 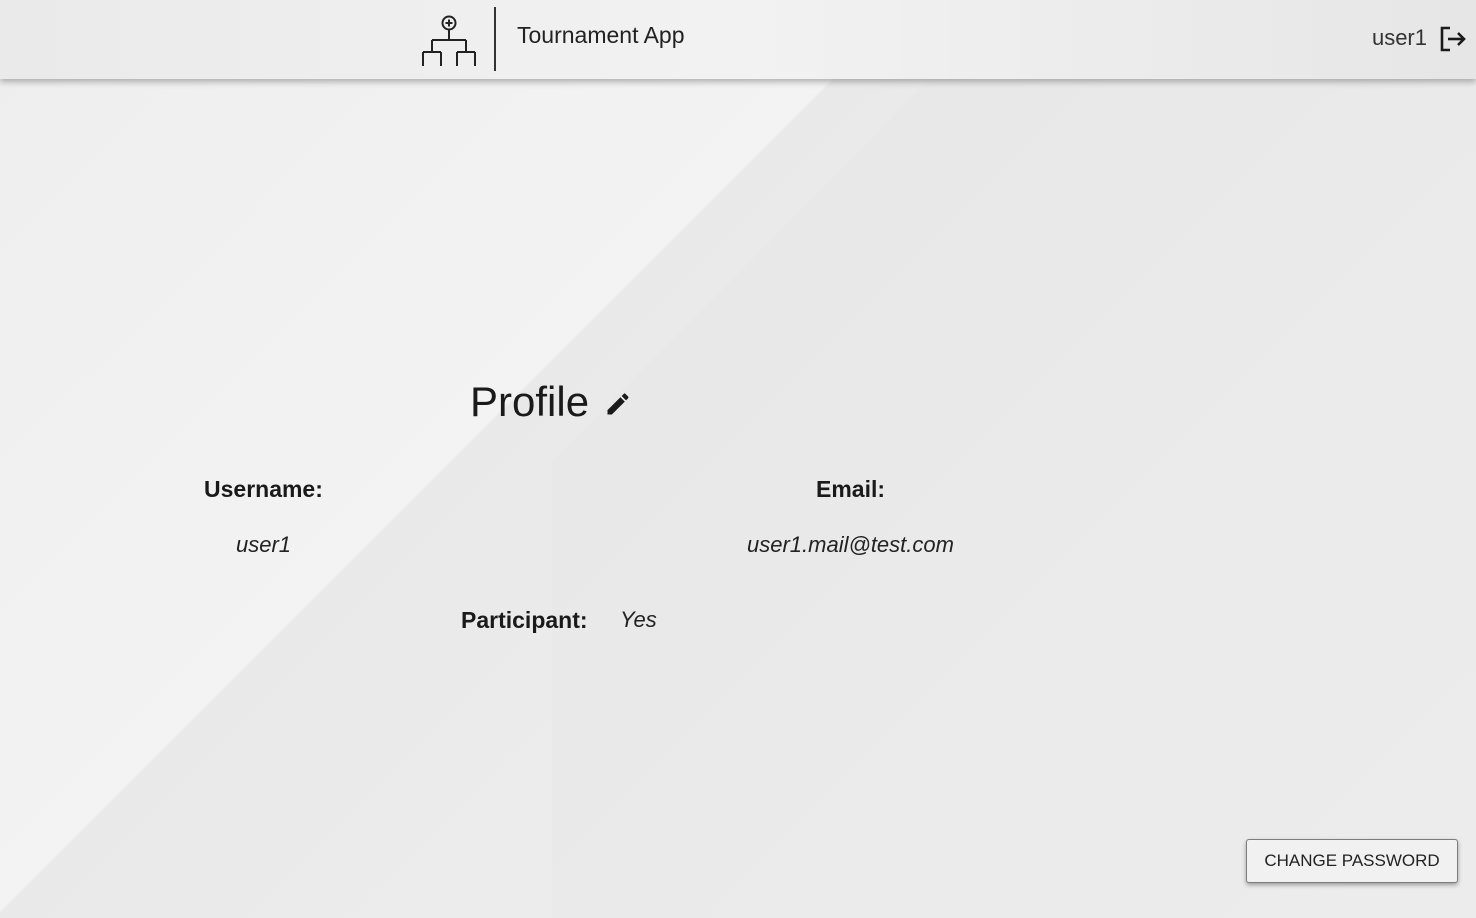 What do you see at coordinates (601, 35) in the screenshot?
I see `app-title: Tournament App` at bounding box center [601, 35].